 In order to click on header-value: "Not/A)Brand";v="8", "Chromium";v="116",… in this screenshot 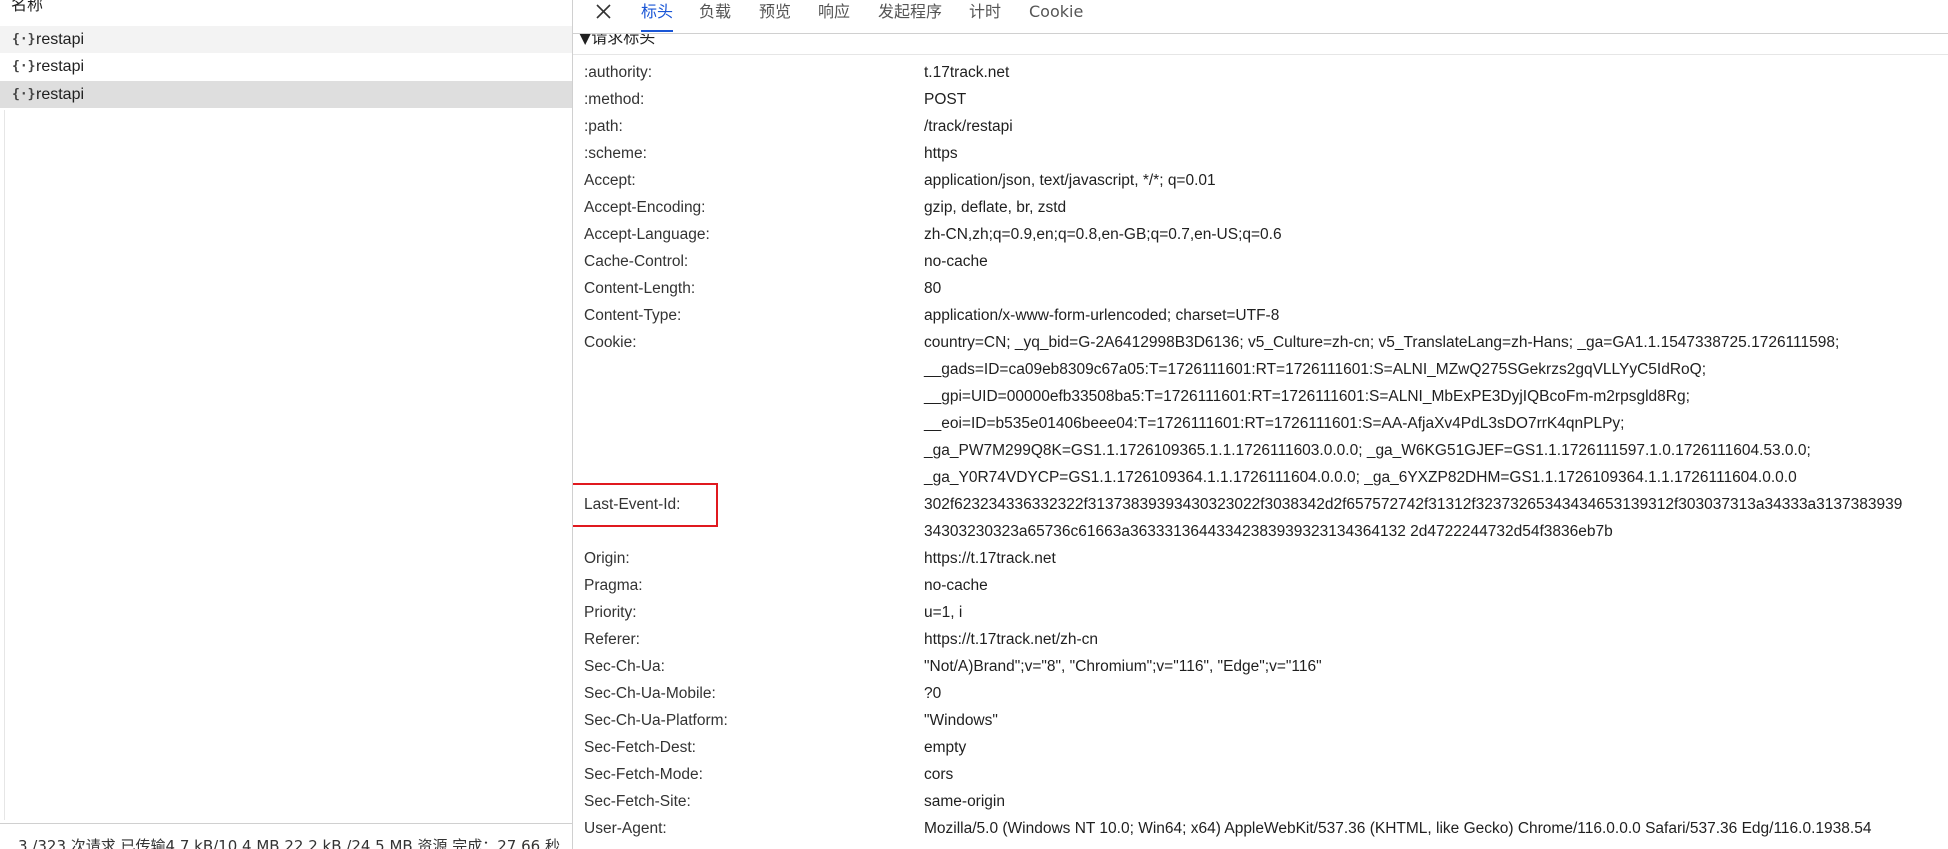, I will do `click(1123, 666)`.